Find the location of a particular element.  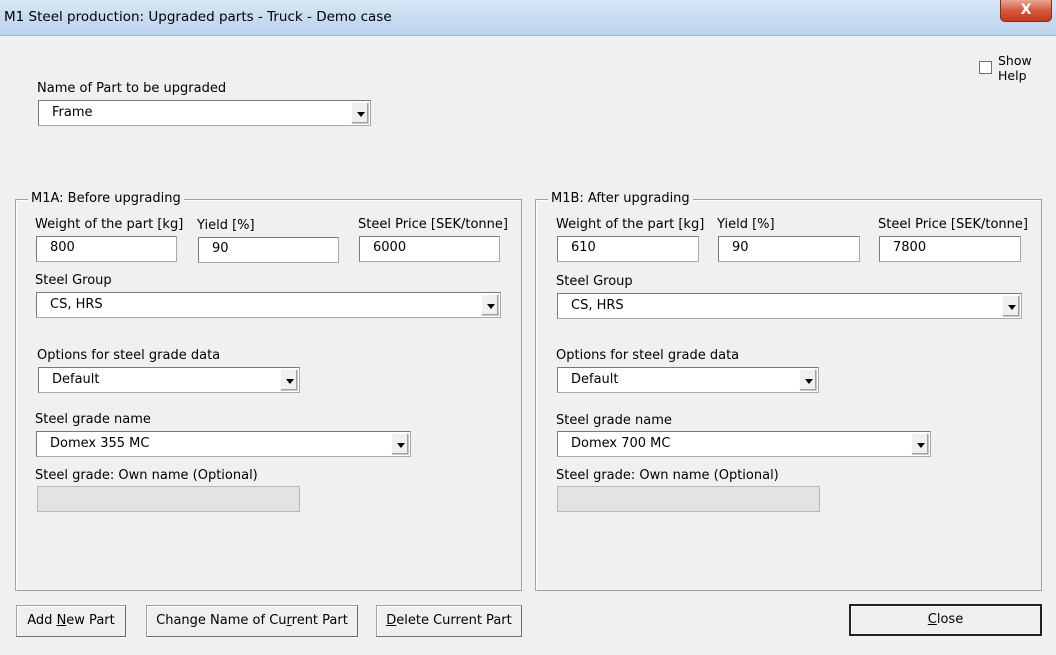

before-weight-input: 800 is located at coordinates (106, 249).